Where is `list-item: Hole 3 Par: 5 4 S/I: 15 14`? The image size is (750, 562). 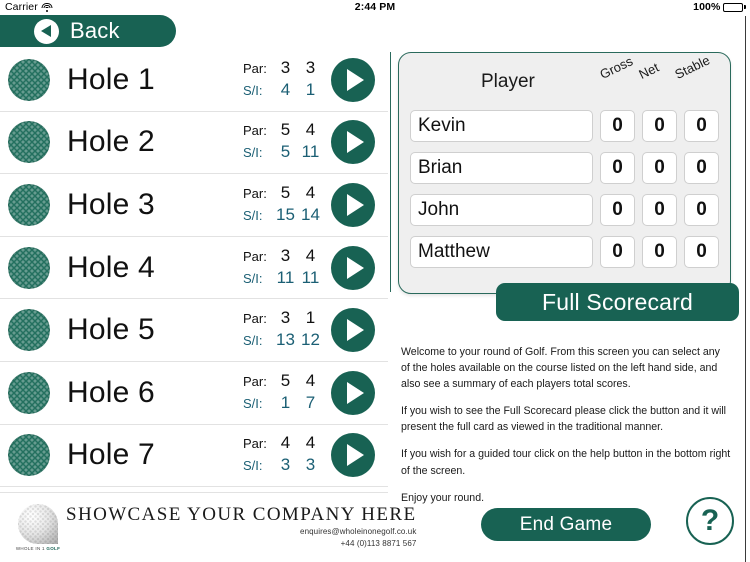
list-item: Hole 3 Par: 5 4 S/I: 15 14 is located at coordinates (194, 205).